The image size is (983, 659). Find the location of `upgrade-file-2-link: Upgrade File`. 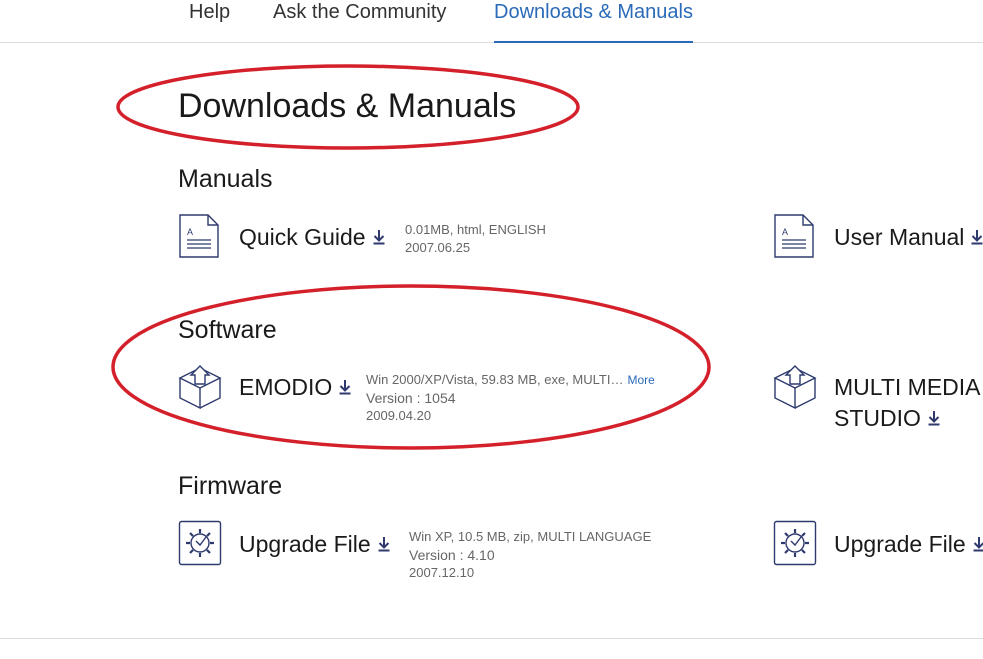

upgrade-file-2-link: Upgrade File is located at coordinates (908, 544).